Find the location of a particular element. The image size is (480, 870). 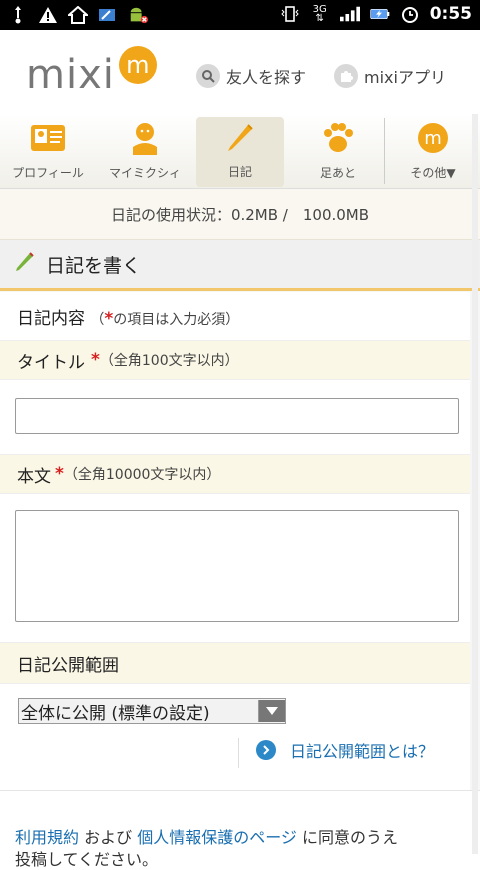

diary-usage: 日記の使用状況：0.2MB / 100.0MB is located at coordinates (240, 214).